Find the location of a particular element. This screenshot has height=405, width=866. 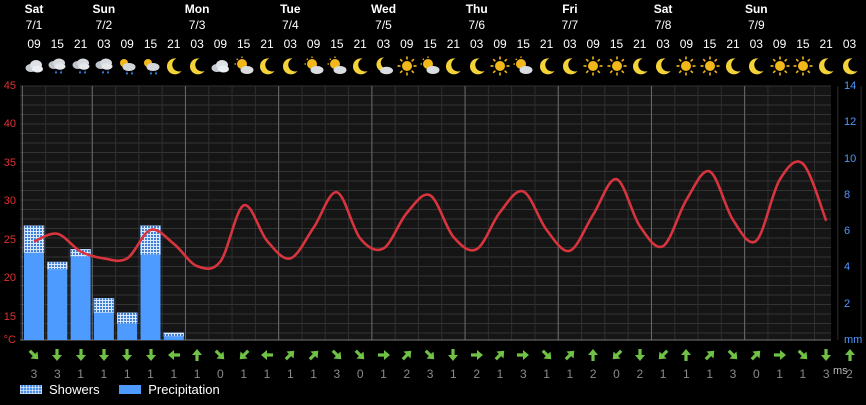

precipitation-label: Precipitation is located at coordinates (184, 389).